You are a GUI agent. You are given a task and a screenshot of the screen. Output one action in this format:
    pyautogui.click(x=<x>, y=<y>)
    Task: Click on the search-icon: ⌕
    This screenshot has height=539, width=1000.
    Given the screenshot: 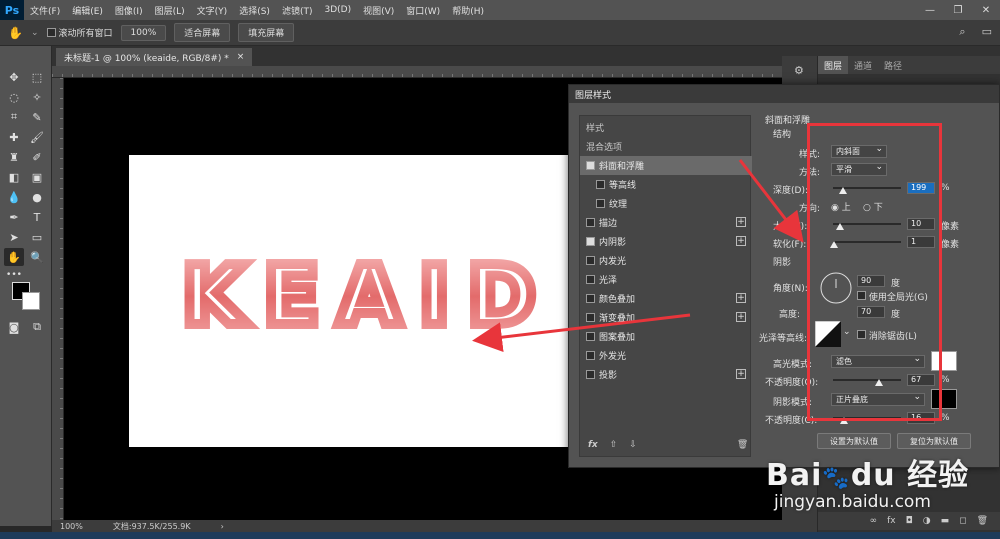 What is the action you would take?
    pyautogui.click(x=962, y=32)
    